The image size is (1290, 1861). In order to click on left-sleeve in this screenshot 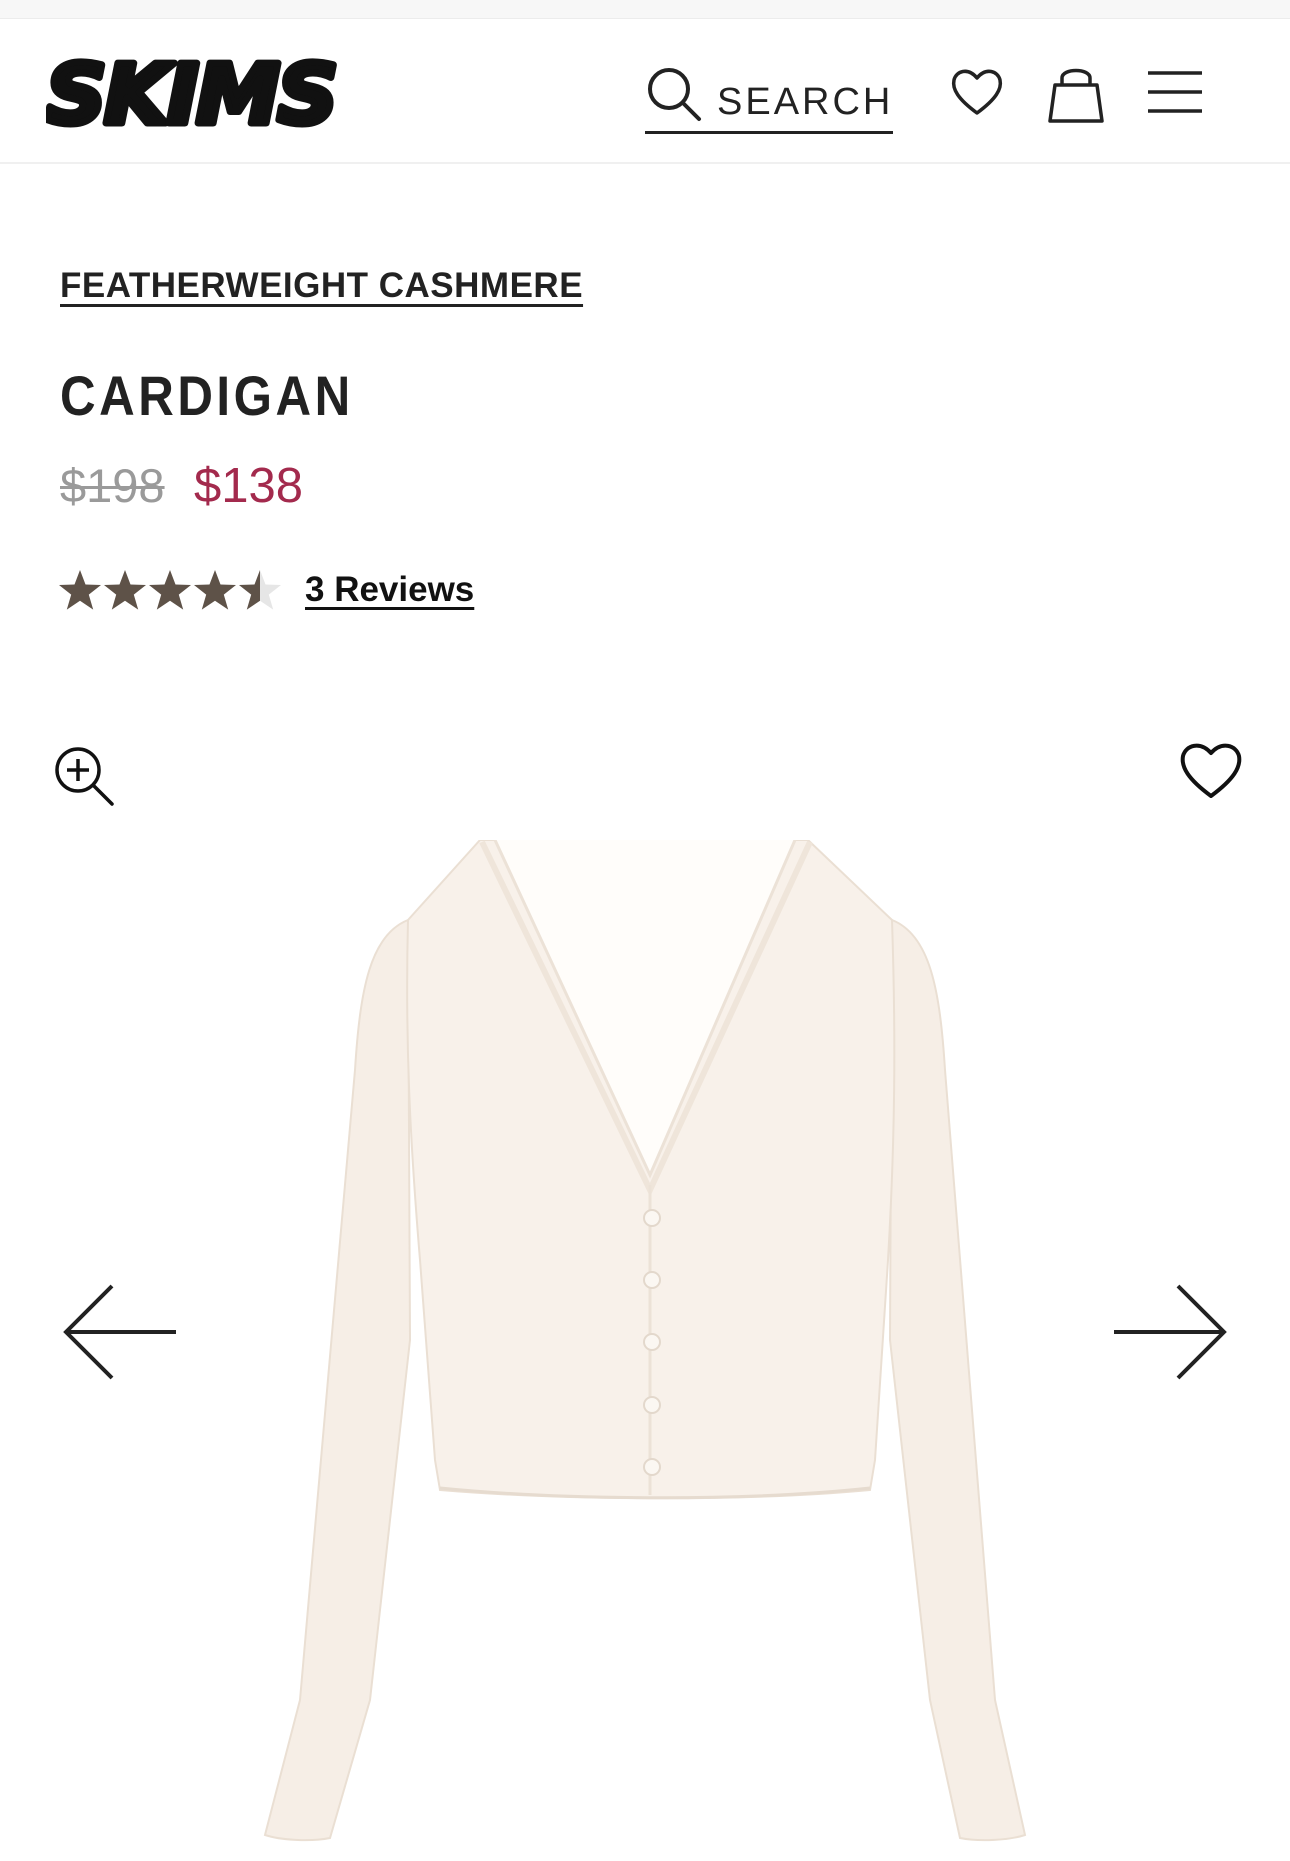, I will do `click(337, 1380)`.